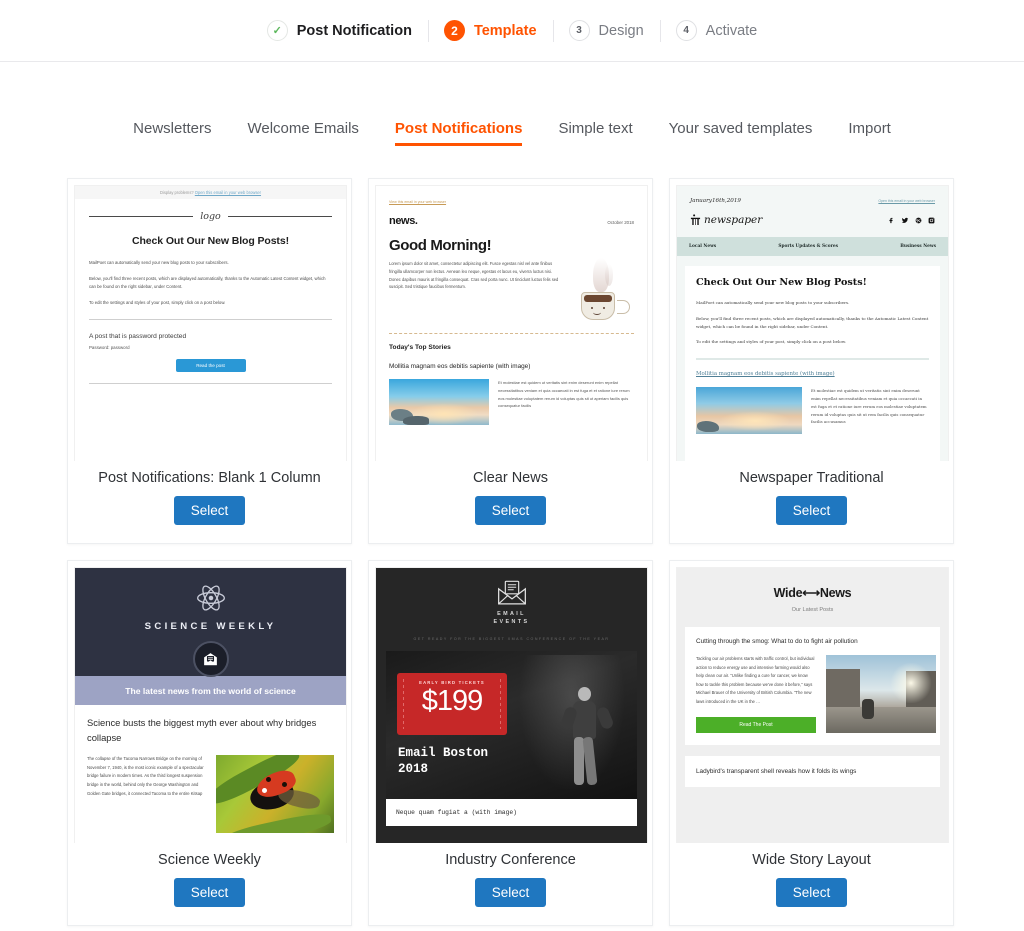  What do you see at coordinates (741, 133) in the screenshot?
I see `tab-your-saved-templates: Your saved templates` at bounding box center [741, 133].